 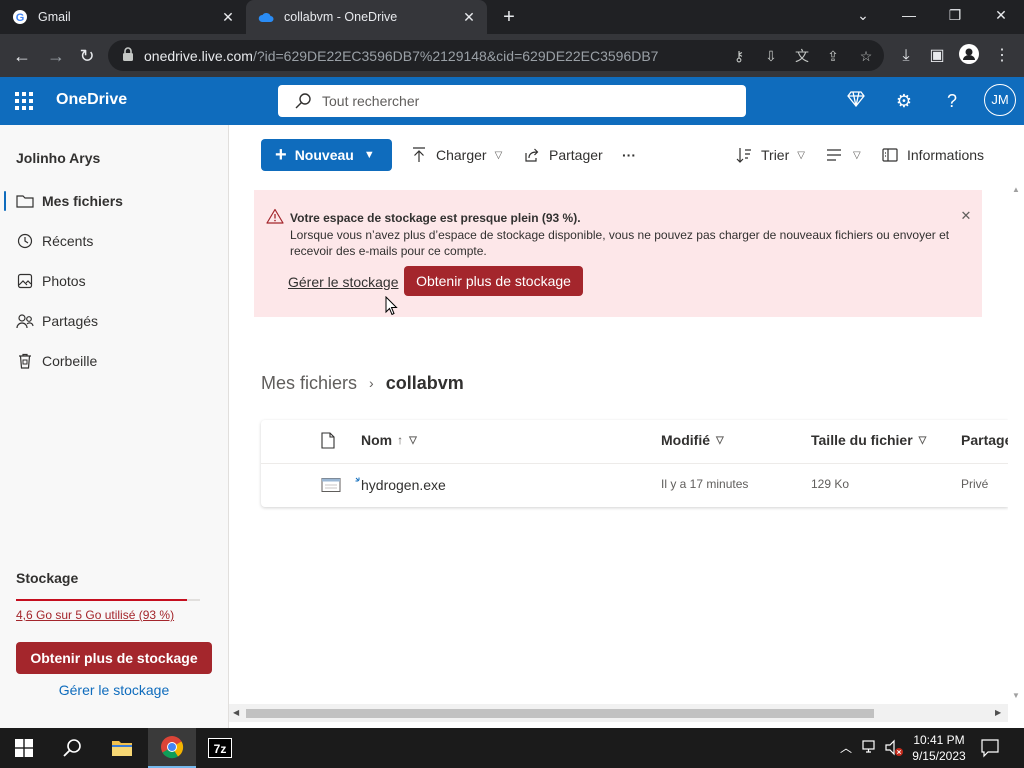 I want to click on help-icon: ?, so click(x=952, y=101).